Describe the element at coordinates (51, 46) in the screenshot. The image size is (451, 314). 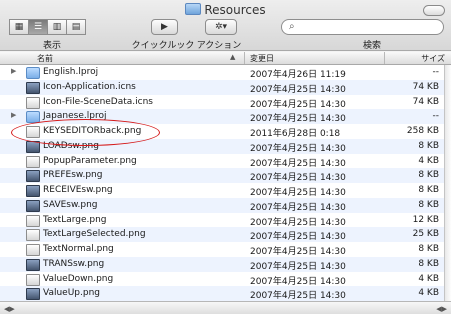
I see `view-label: 表示` at that location.